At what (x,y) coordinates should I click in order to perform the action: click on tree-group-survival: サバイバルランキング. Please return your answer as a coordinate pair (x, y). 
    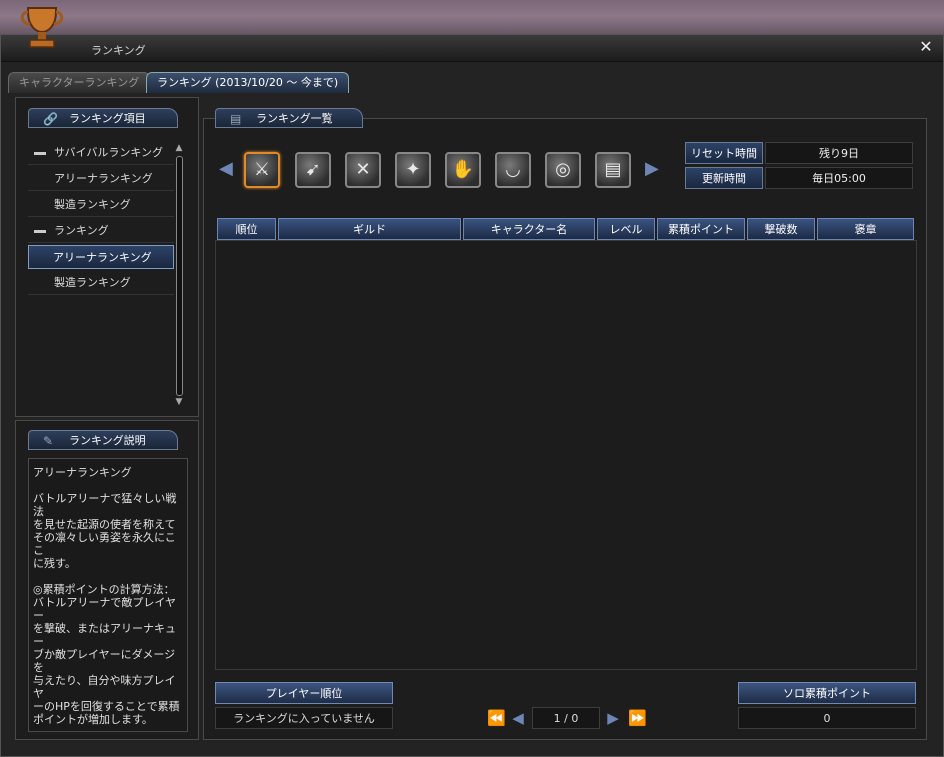
    Looking at the image, I should click on (101, 153).